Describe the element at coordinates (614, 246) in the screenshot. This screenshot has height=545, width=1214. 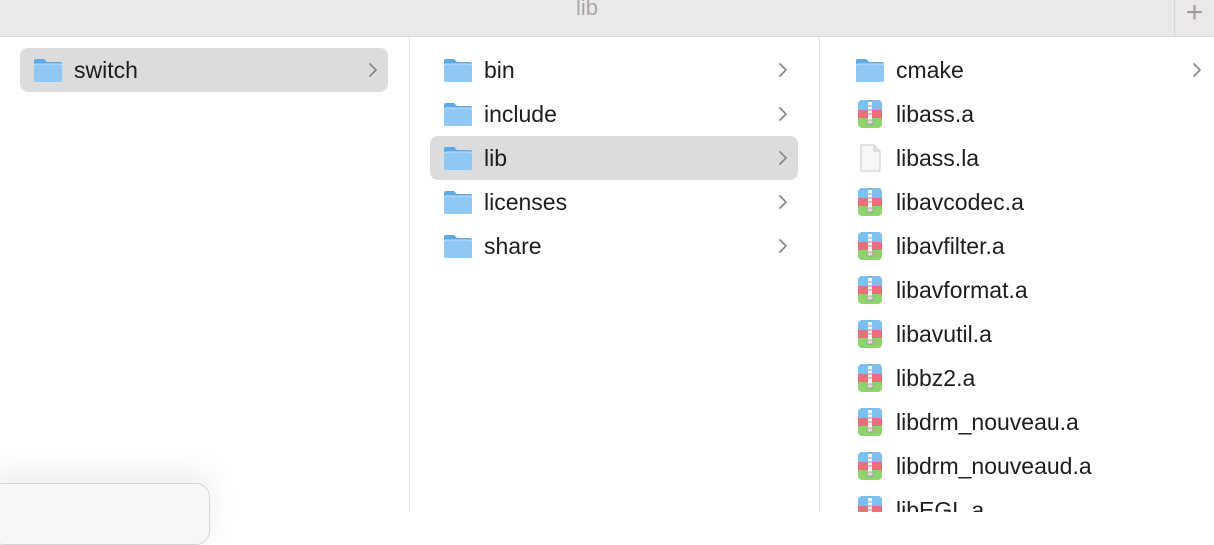
I see `list-item: share` at that location.